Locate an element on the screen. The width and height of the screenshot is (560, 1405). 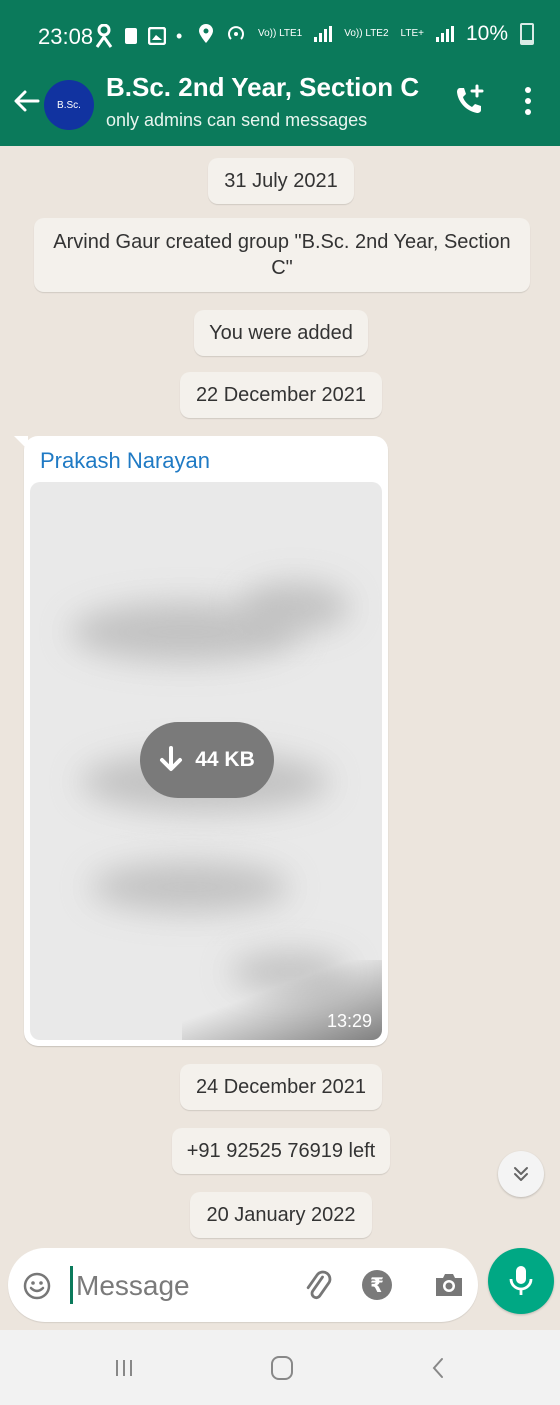
recent-apps-icon is located at coordinates (124, 1368).